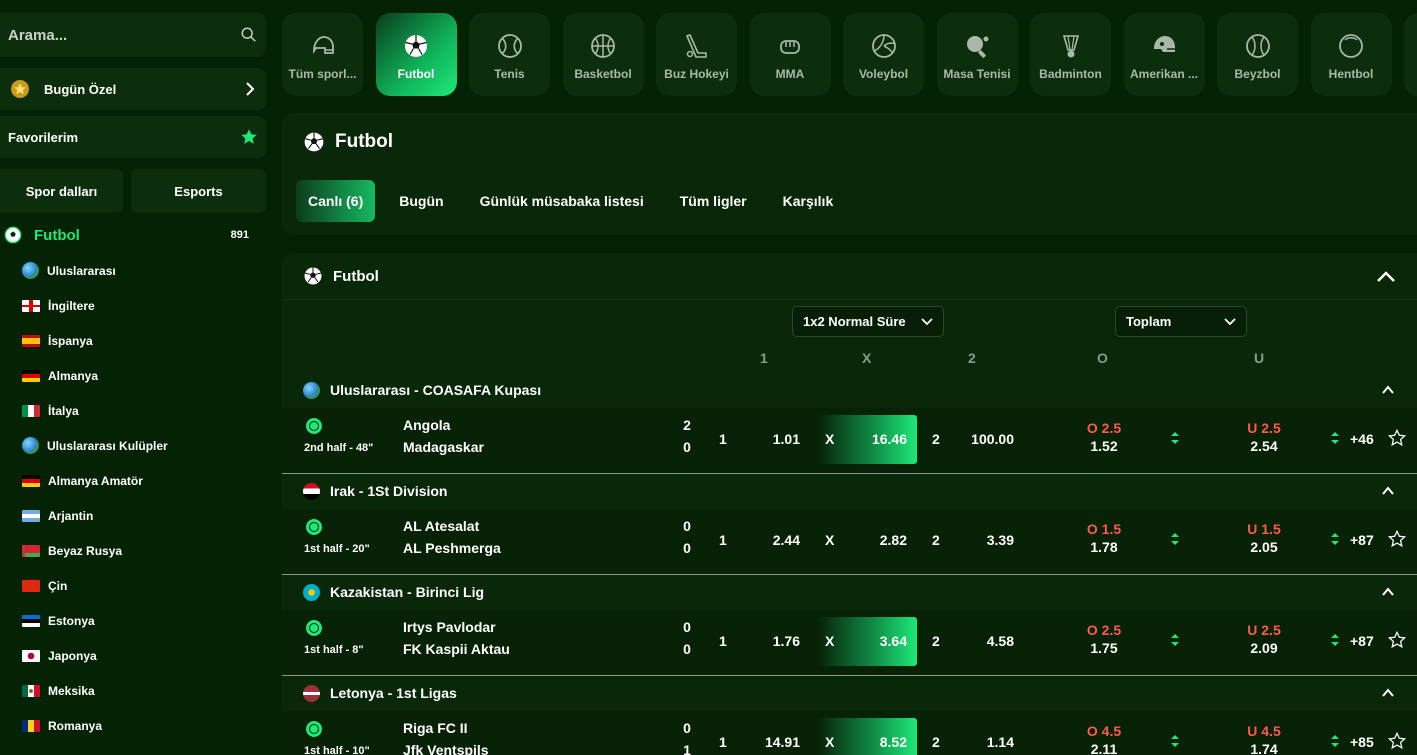  I want to click on tab-sports: Spor dalları, so click(61, 191).